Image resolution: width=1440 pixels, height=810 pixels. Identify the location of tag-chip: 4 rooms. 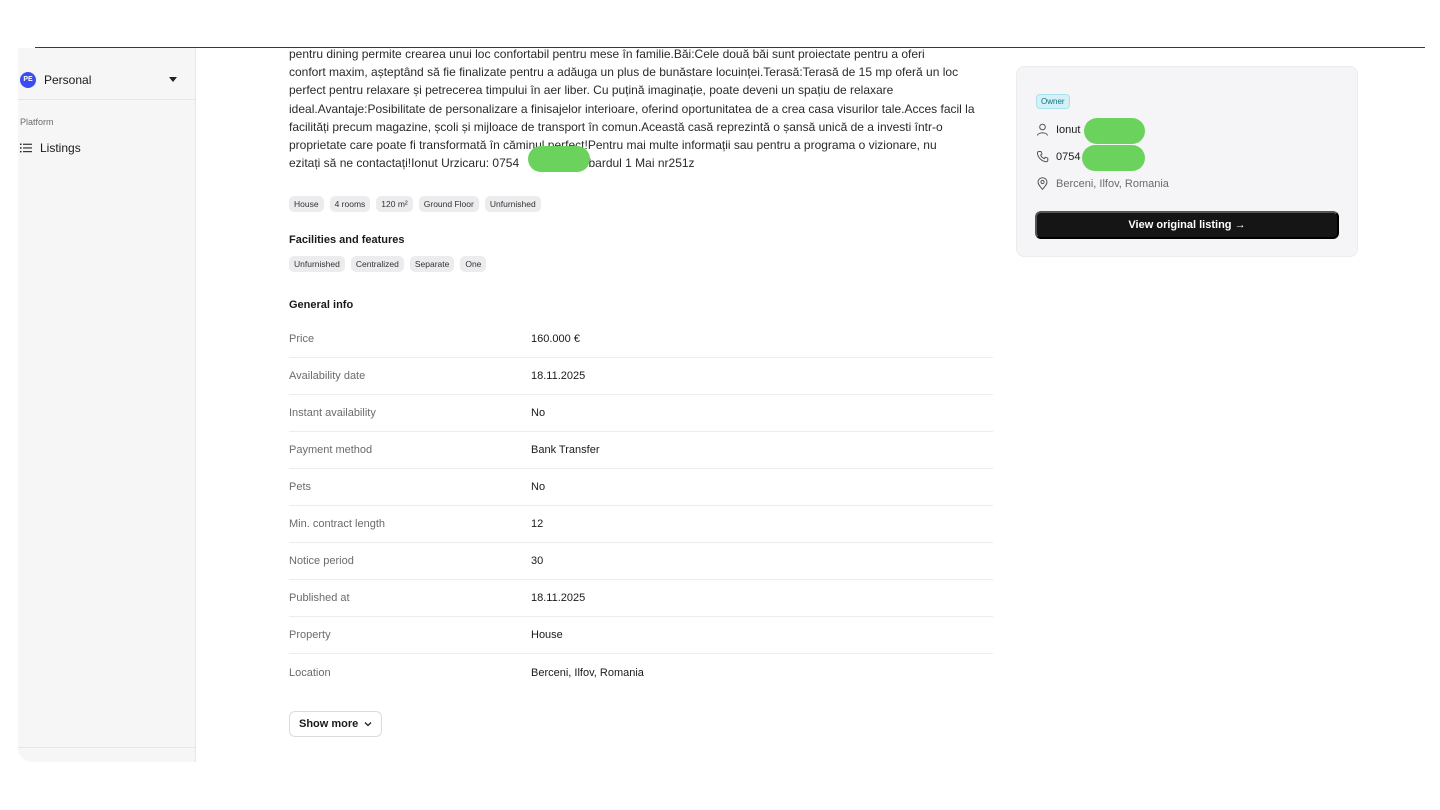
(350, 204).